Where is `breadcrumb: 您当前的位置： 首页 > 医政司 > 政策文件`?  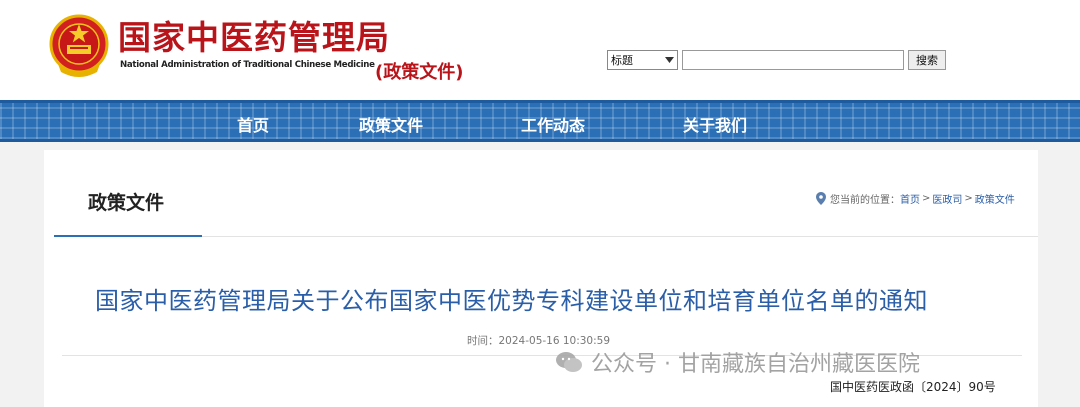 breadcrumb: 您当前的位置： 首页 > 医政司 > 政策文件 is located at coordinates (915, 198).